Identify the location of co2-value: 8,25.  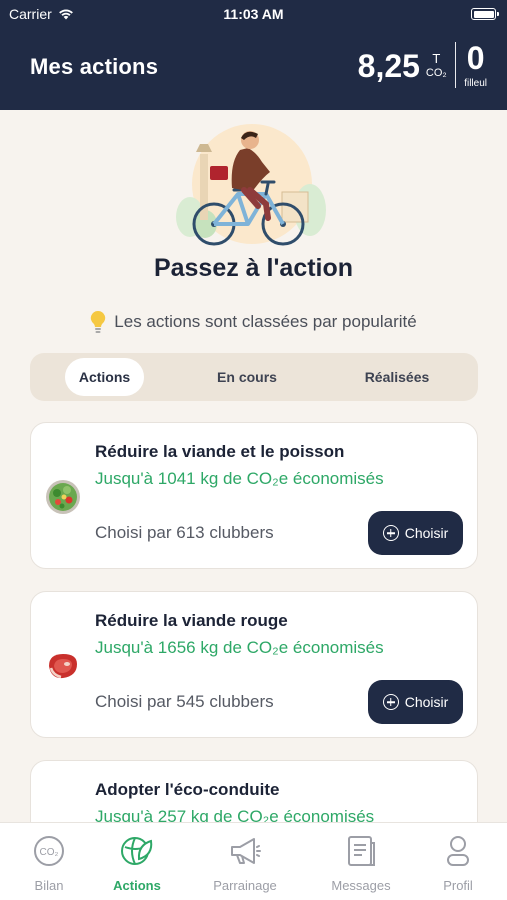
(388, 66).